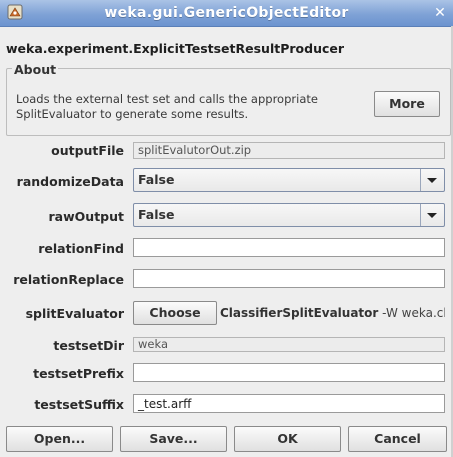  What do you see at coordinates (195, 150) in the screenshot?
I see `outputfile-value: splitEvalutorOut.zip` at bounding box center [195, 150].